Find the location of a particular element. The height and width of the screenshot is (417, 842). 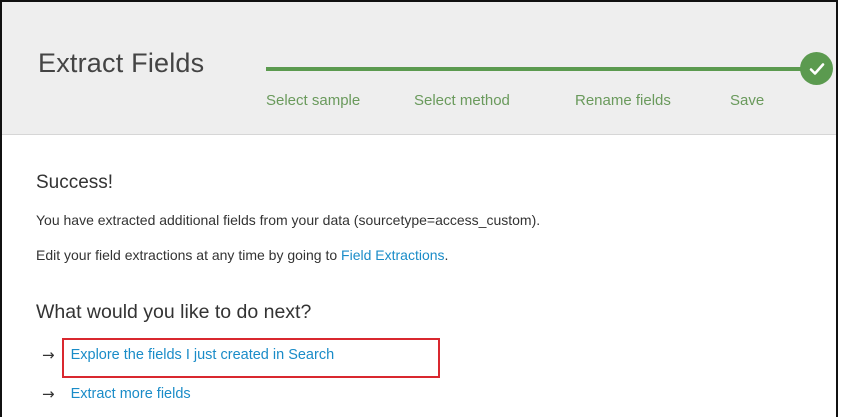

wizard-step-rename-fields: Rename fields is located at coordinates (623, 100).